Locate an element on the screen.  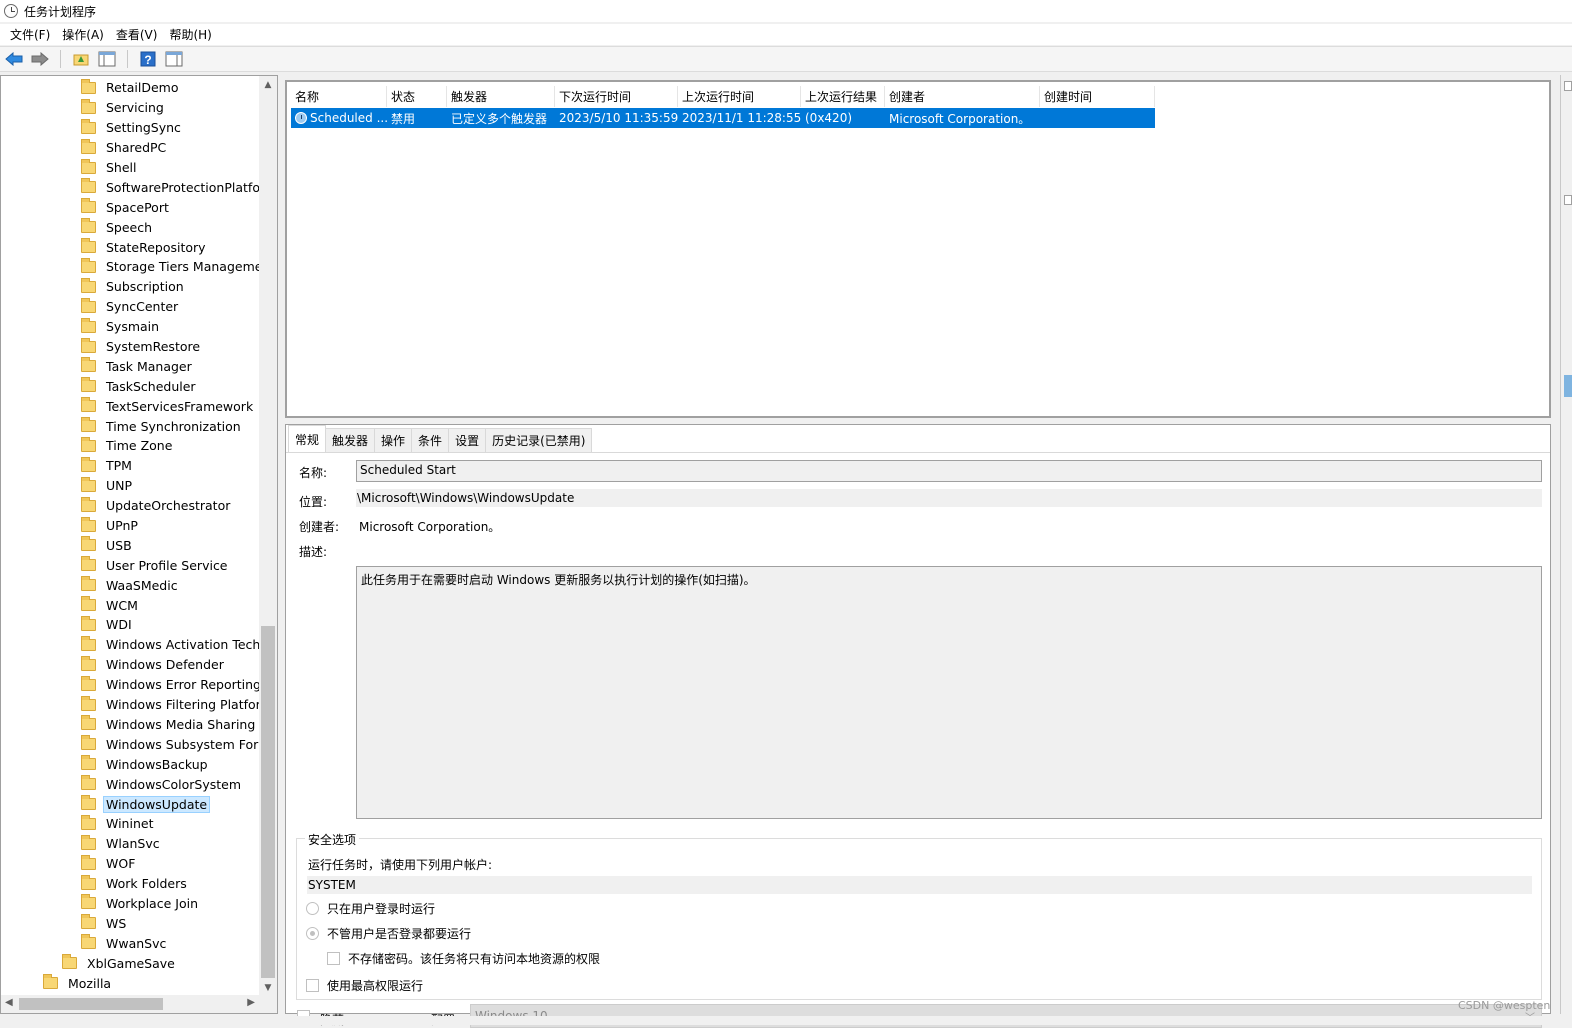
tree-item: Shell is located at coordinates (130, 168).